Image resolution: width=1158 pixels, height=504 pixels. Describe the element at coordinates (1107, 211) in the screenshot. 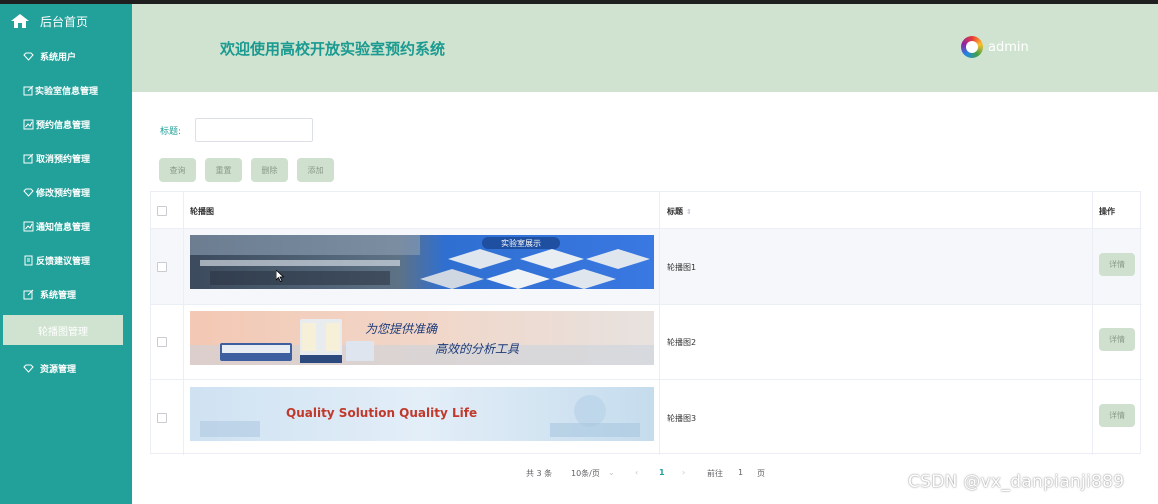

I see `column-header-actions: 操作` at that location.